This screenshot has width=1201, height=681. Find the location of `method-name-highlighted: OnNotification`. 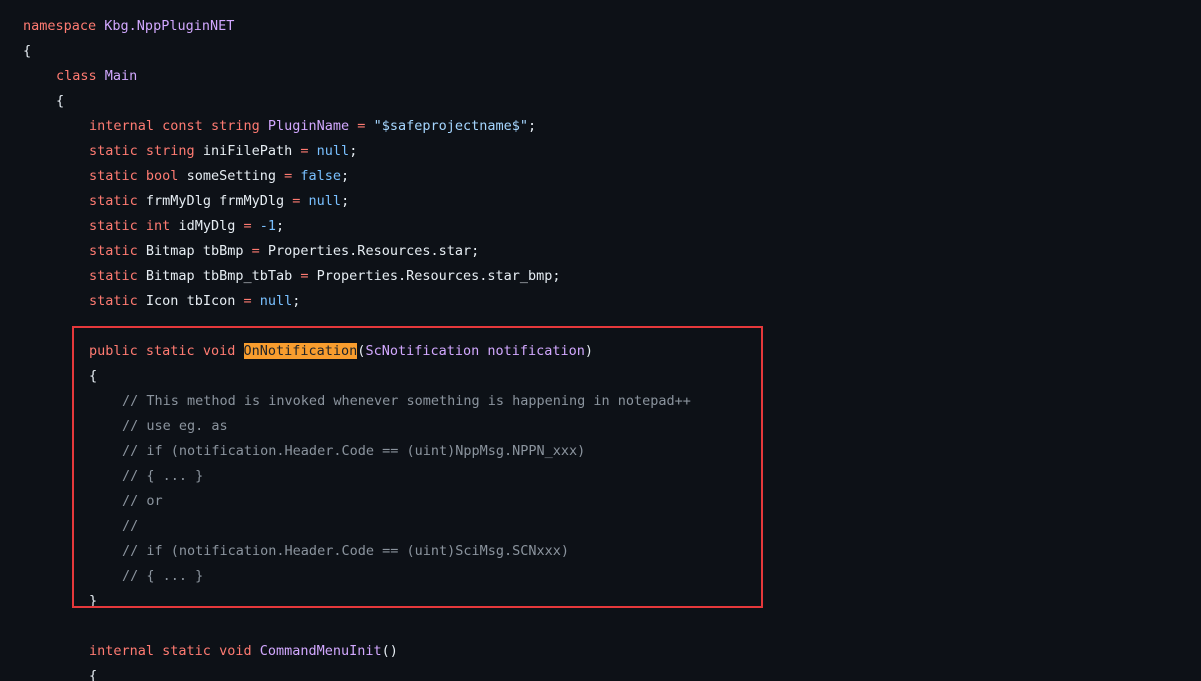

method-name-highlighted: OnNotification is located at coordinates (300, 351).